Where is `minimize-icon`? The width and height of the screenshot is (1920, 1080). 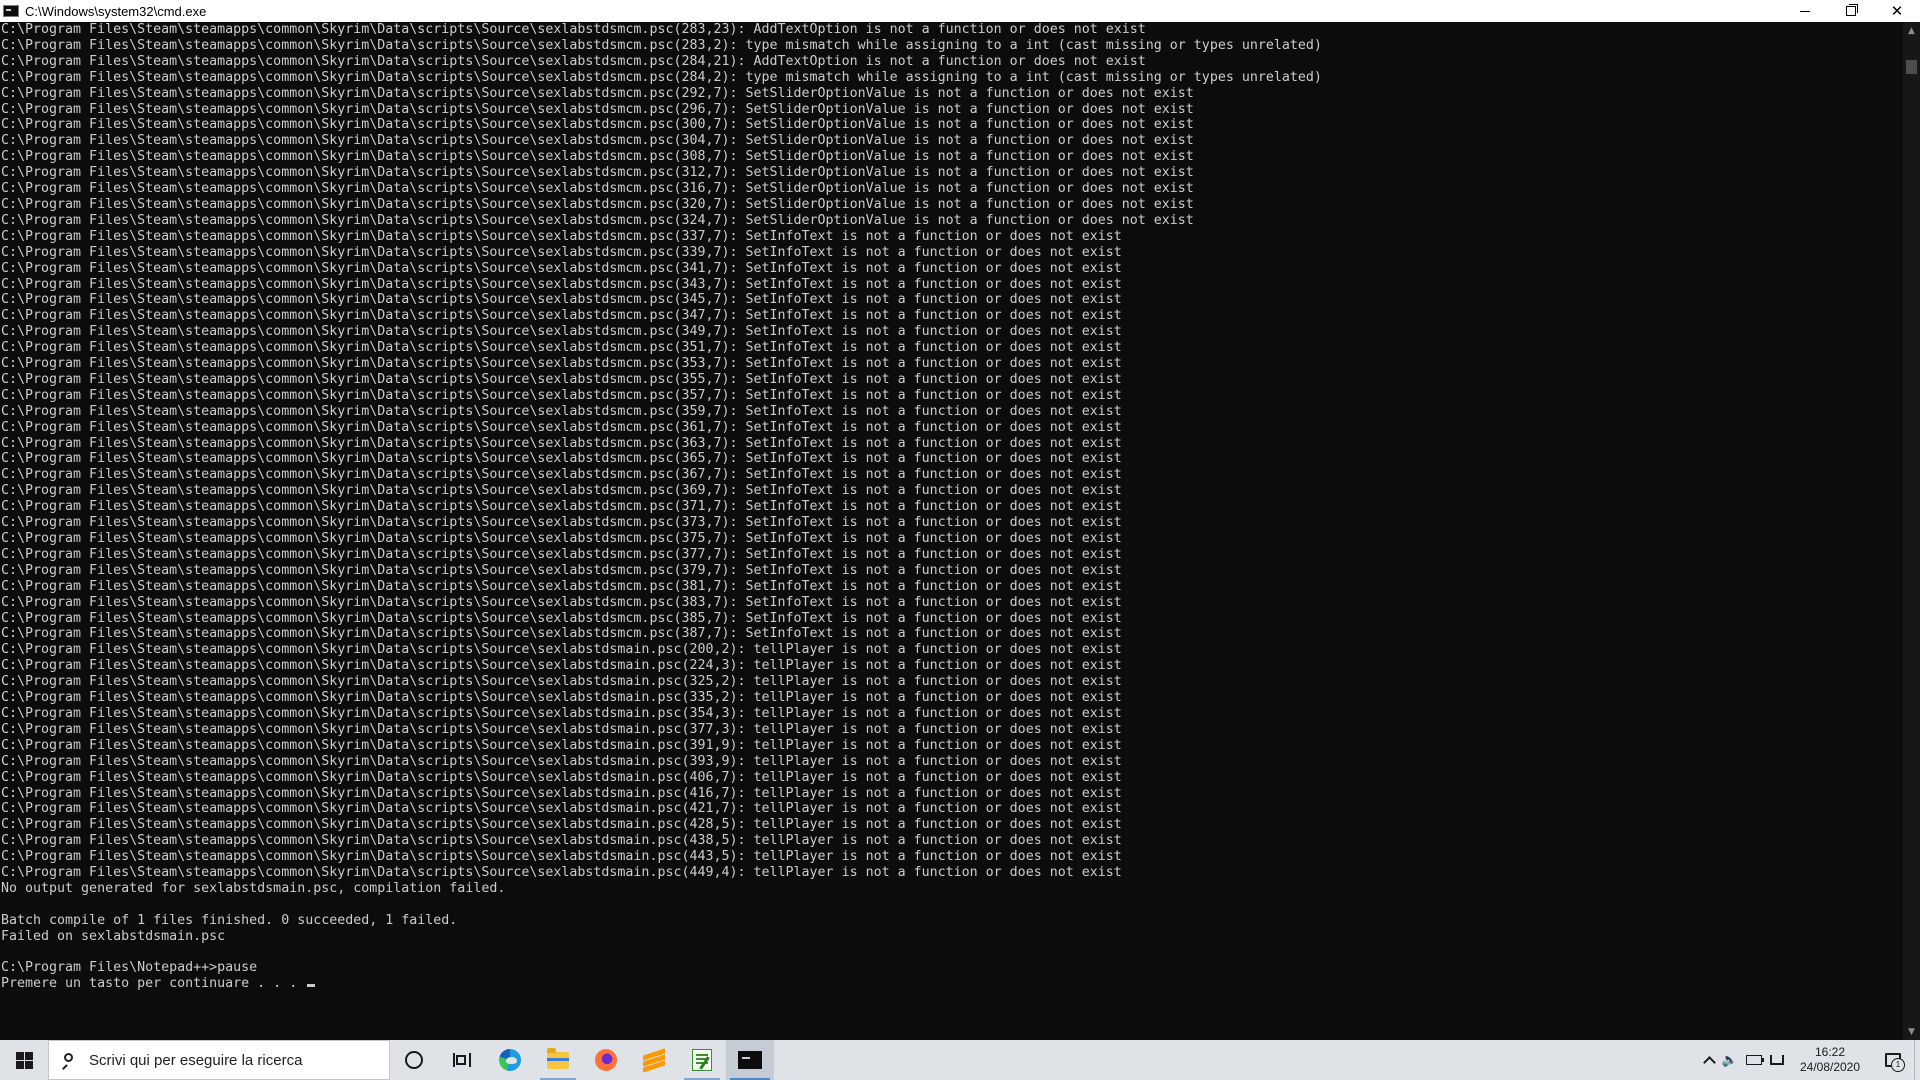 minimize-icon is located at coordinates (1805, 11).